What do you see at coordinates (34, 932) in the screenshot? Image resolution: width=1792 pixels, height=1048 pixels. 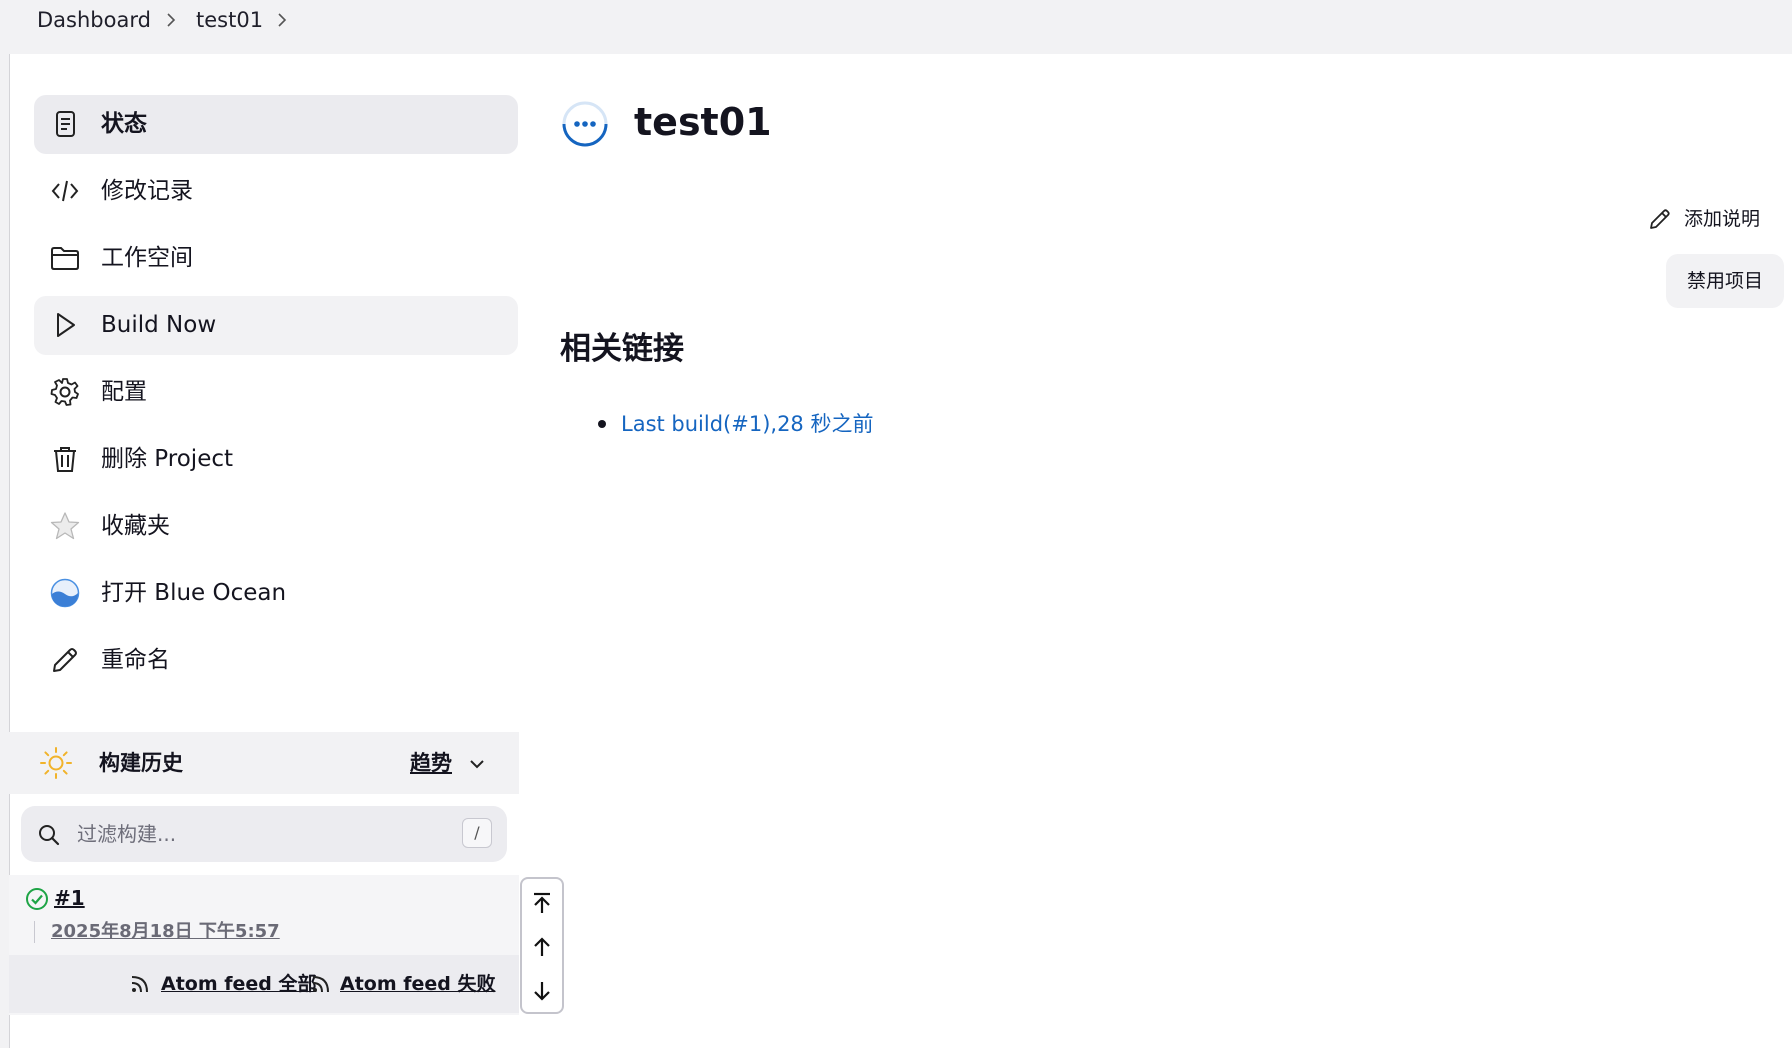 I see `build-timeline-line` at bounding box center [34, 932].